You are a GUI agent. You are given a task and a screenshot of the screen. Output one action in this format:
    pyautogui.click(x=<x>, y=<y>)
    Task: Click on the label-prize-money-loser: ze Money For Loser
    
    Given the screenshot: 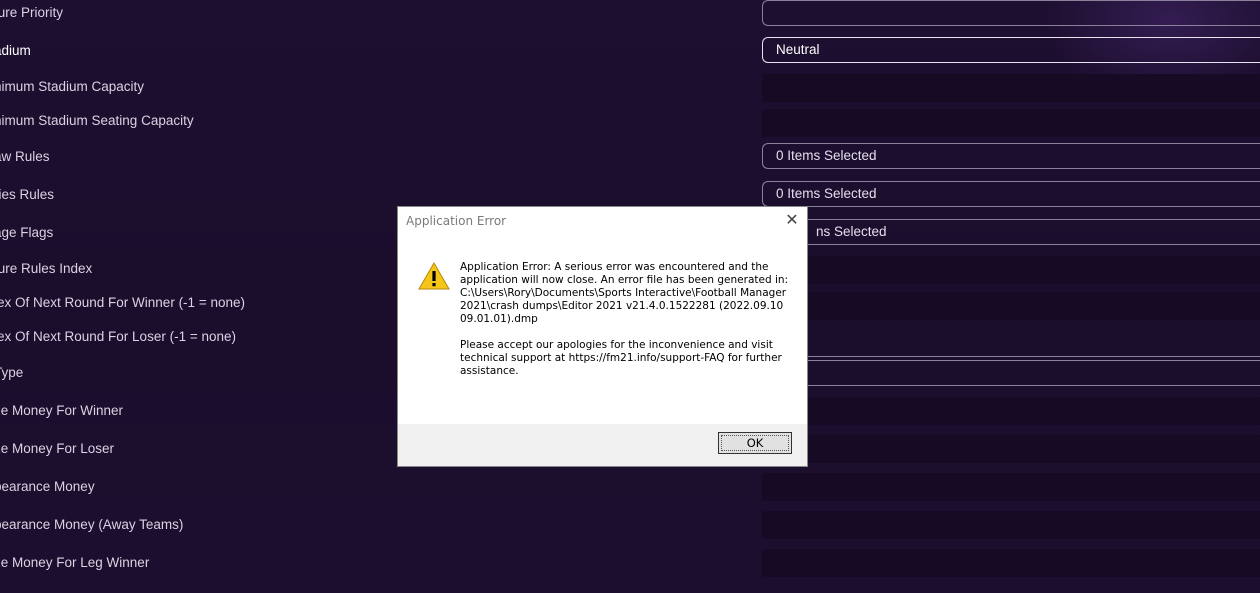 What is the action you would take?
    pyautogui.click(x=57, y=448)
    